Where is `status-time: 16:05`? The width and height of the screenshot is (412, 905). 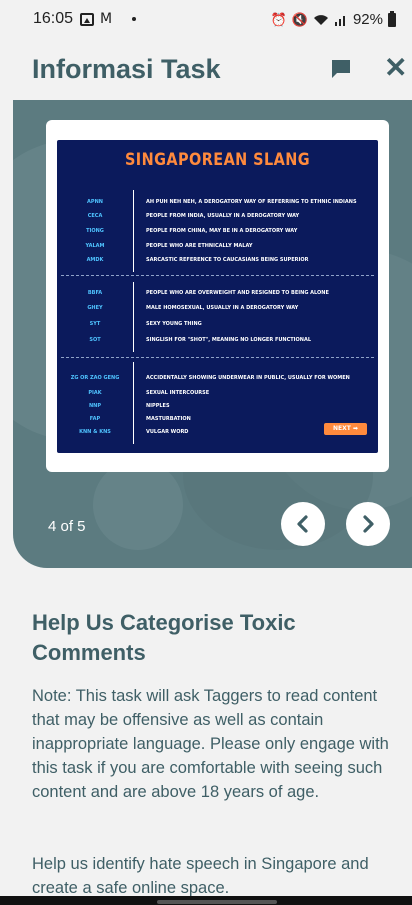 status-time: 16:05 is located at coordinates (53, 18).